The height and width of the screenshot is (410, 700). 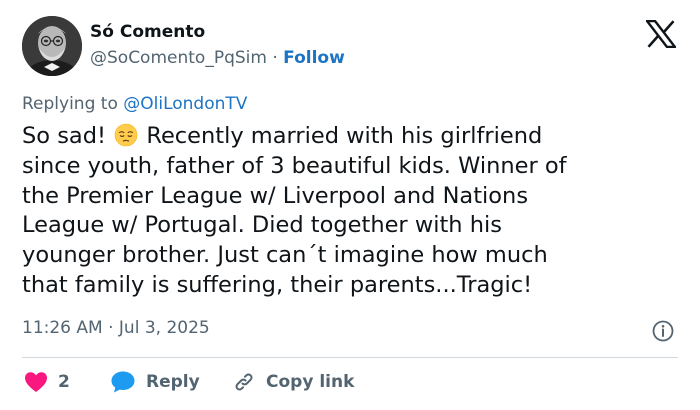 What do you see at coordinates (73, 104) in the screenshot?
I see `reply-context-prefix: Replying to` at bounding box center [73, 104].